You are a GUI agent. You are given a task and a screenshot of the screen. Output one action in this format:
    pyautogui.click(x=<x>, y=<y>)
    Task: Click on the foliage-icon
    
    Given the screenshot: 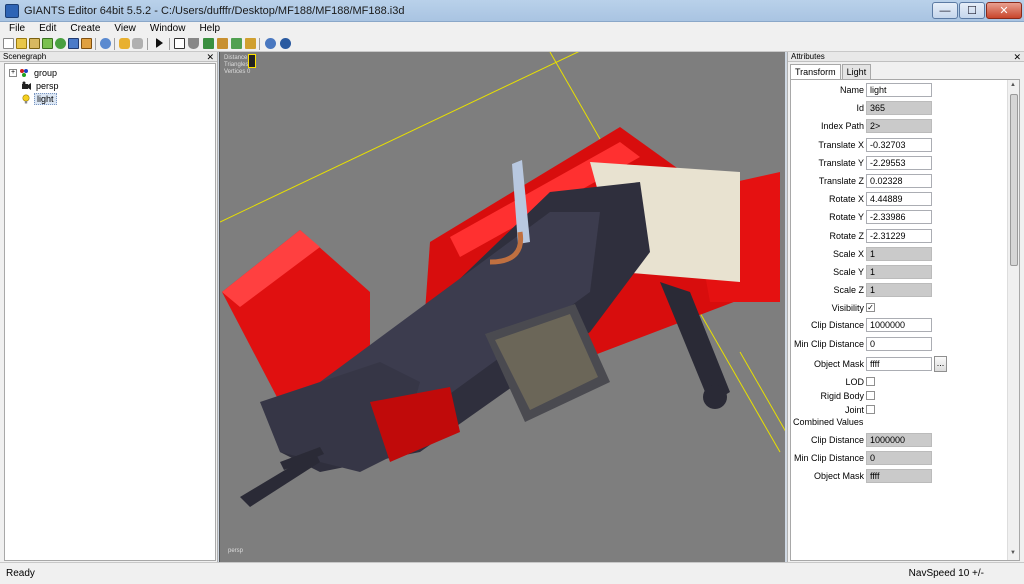 What is the action you would take?
    pyautogui.click(x=236, y=43)
    